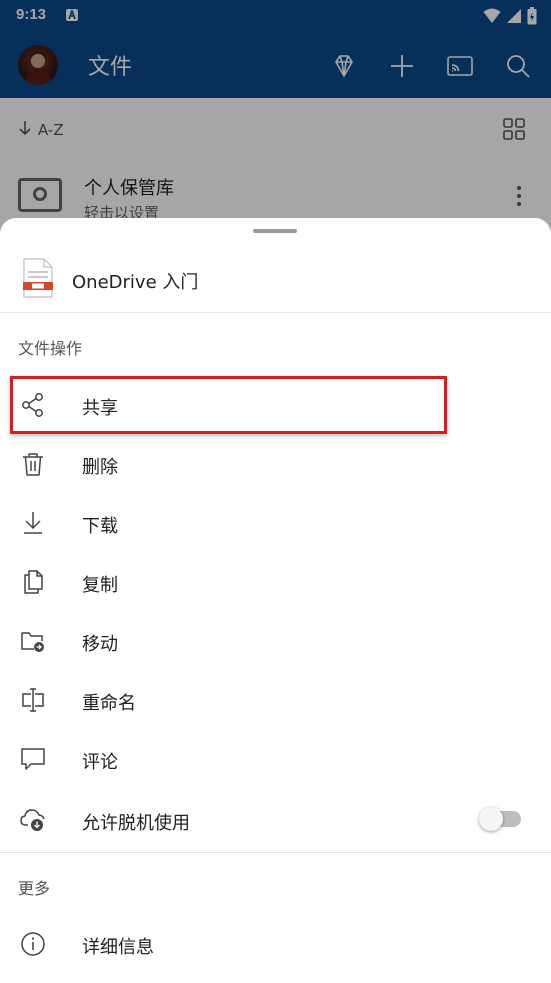 This screenshot has width=551, height=983. What do you see at coordinates (34, 888) in the screenshot?
I see `section-header-more: 更多` at bounding box center [34, 888].